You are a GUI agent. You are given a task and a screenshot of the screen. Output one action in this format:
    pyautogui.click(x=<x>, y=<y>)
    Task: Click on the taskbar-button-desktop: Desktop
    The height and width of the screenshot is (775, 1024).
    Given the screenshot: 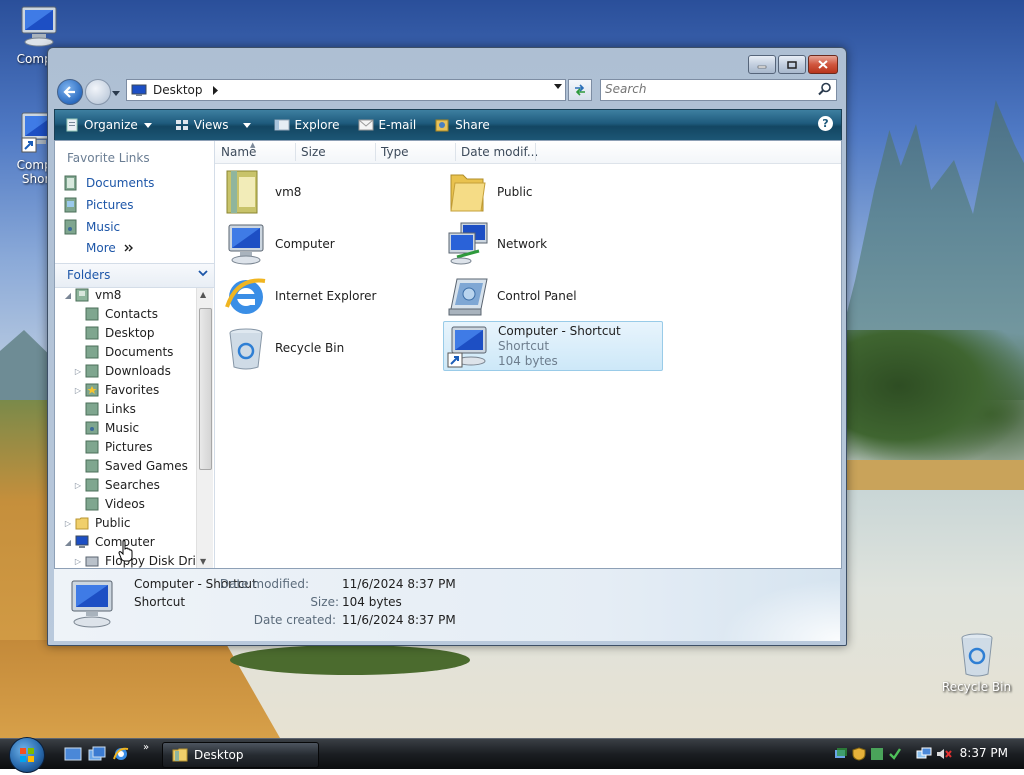 What is the action you would take?
    pyautogui.click(x=240, y=755)
    